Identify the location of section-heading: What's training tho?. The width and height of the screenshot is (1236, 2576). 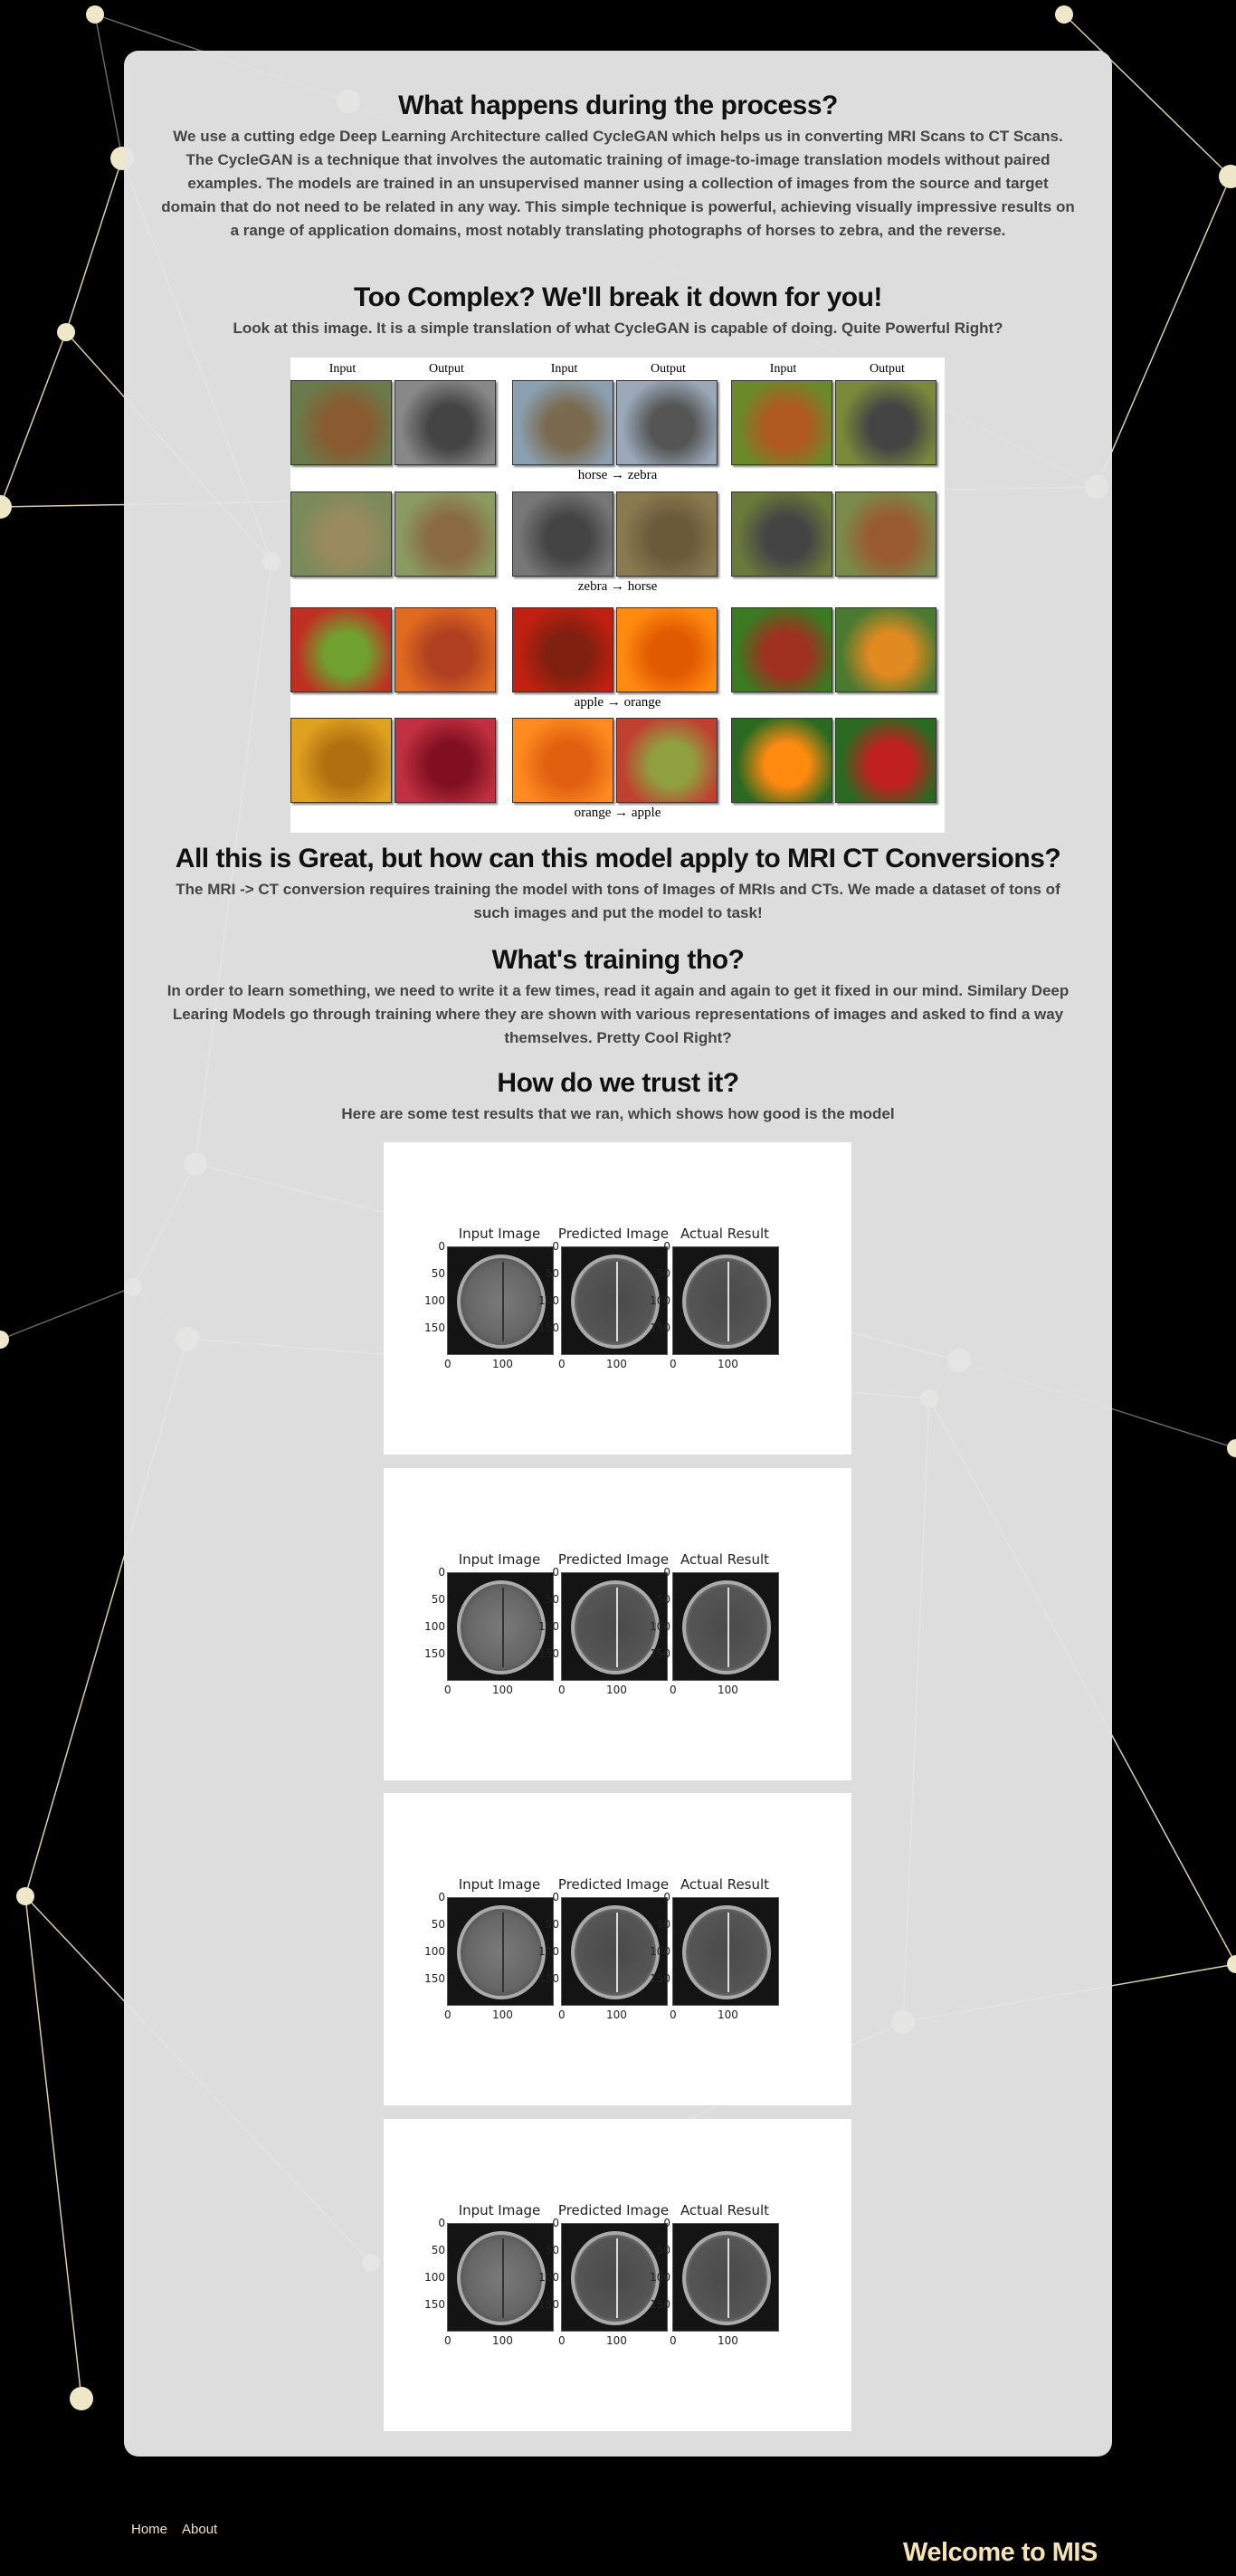
(618, 960).